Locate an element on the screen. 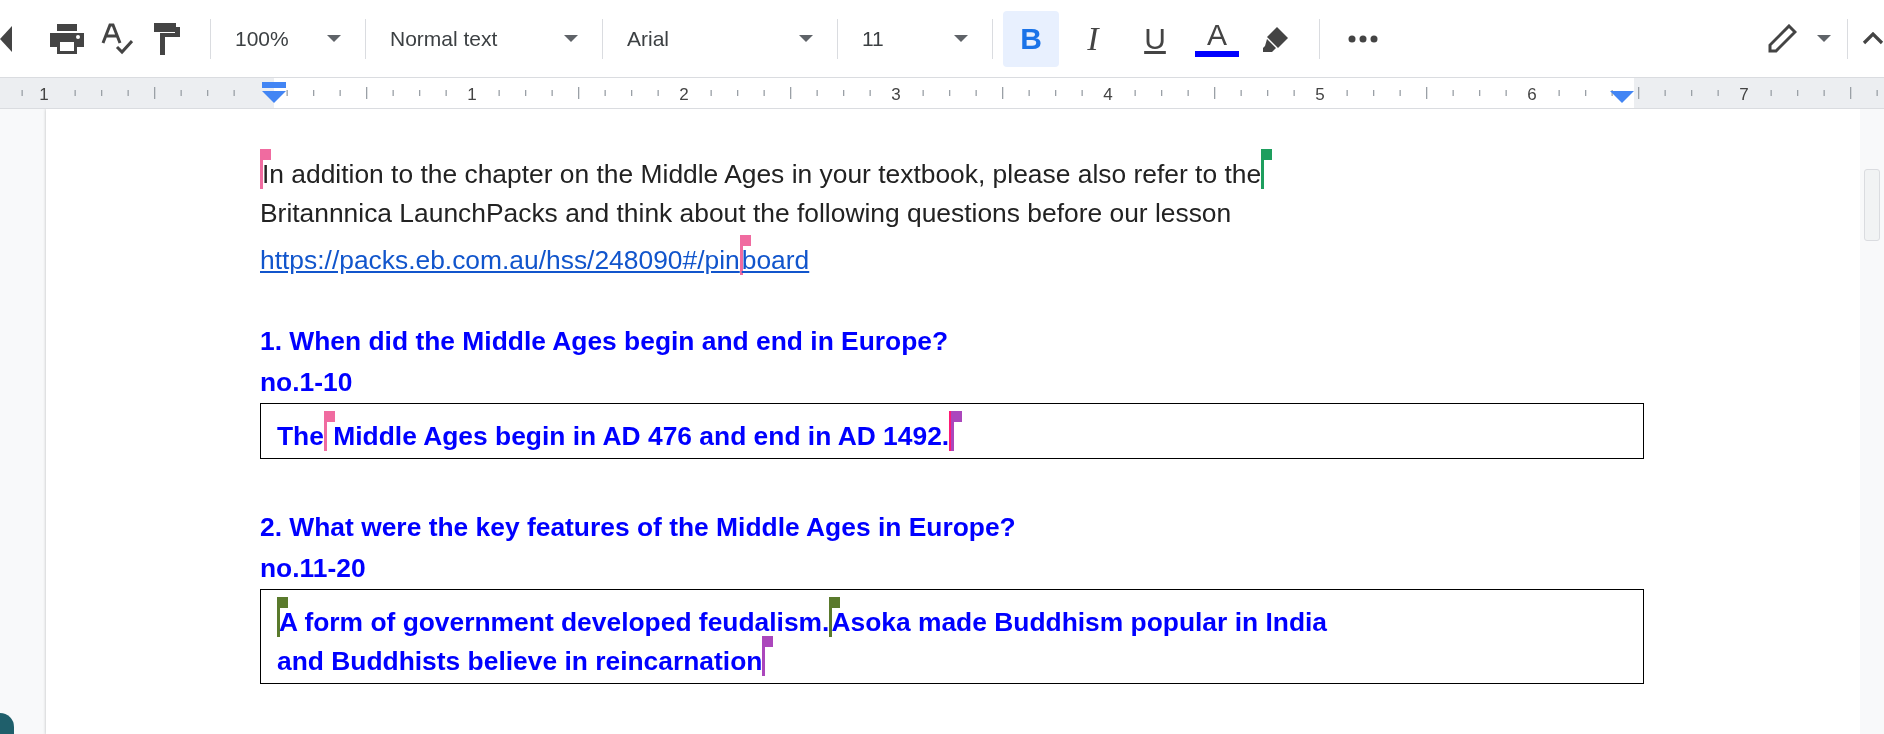  ruler-number: 5 is located at coordinates (1320, 94).